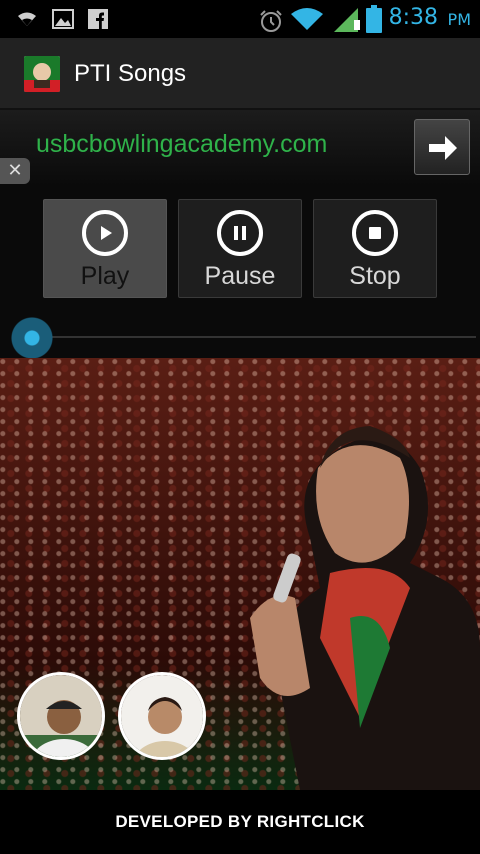  I want to click on play-button: Play, so click(105, 248).